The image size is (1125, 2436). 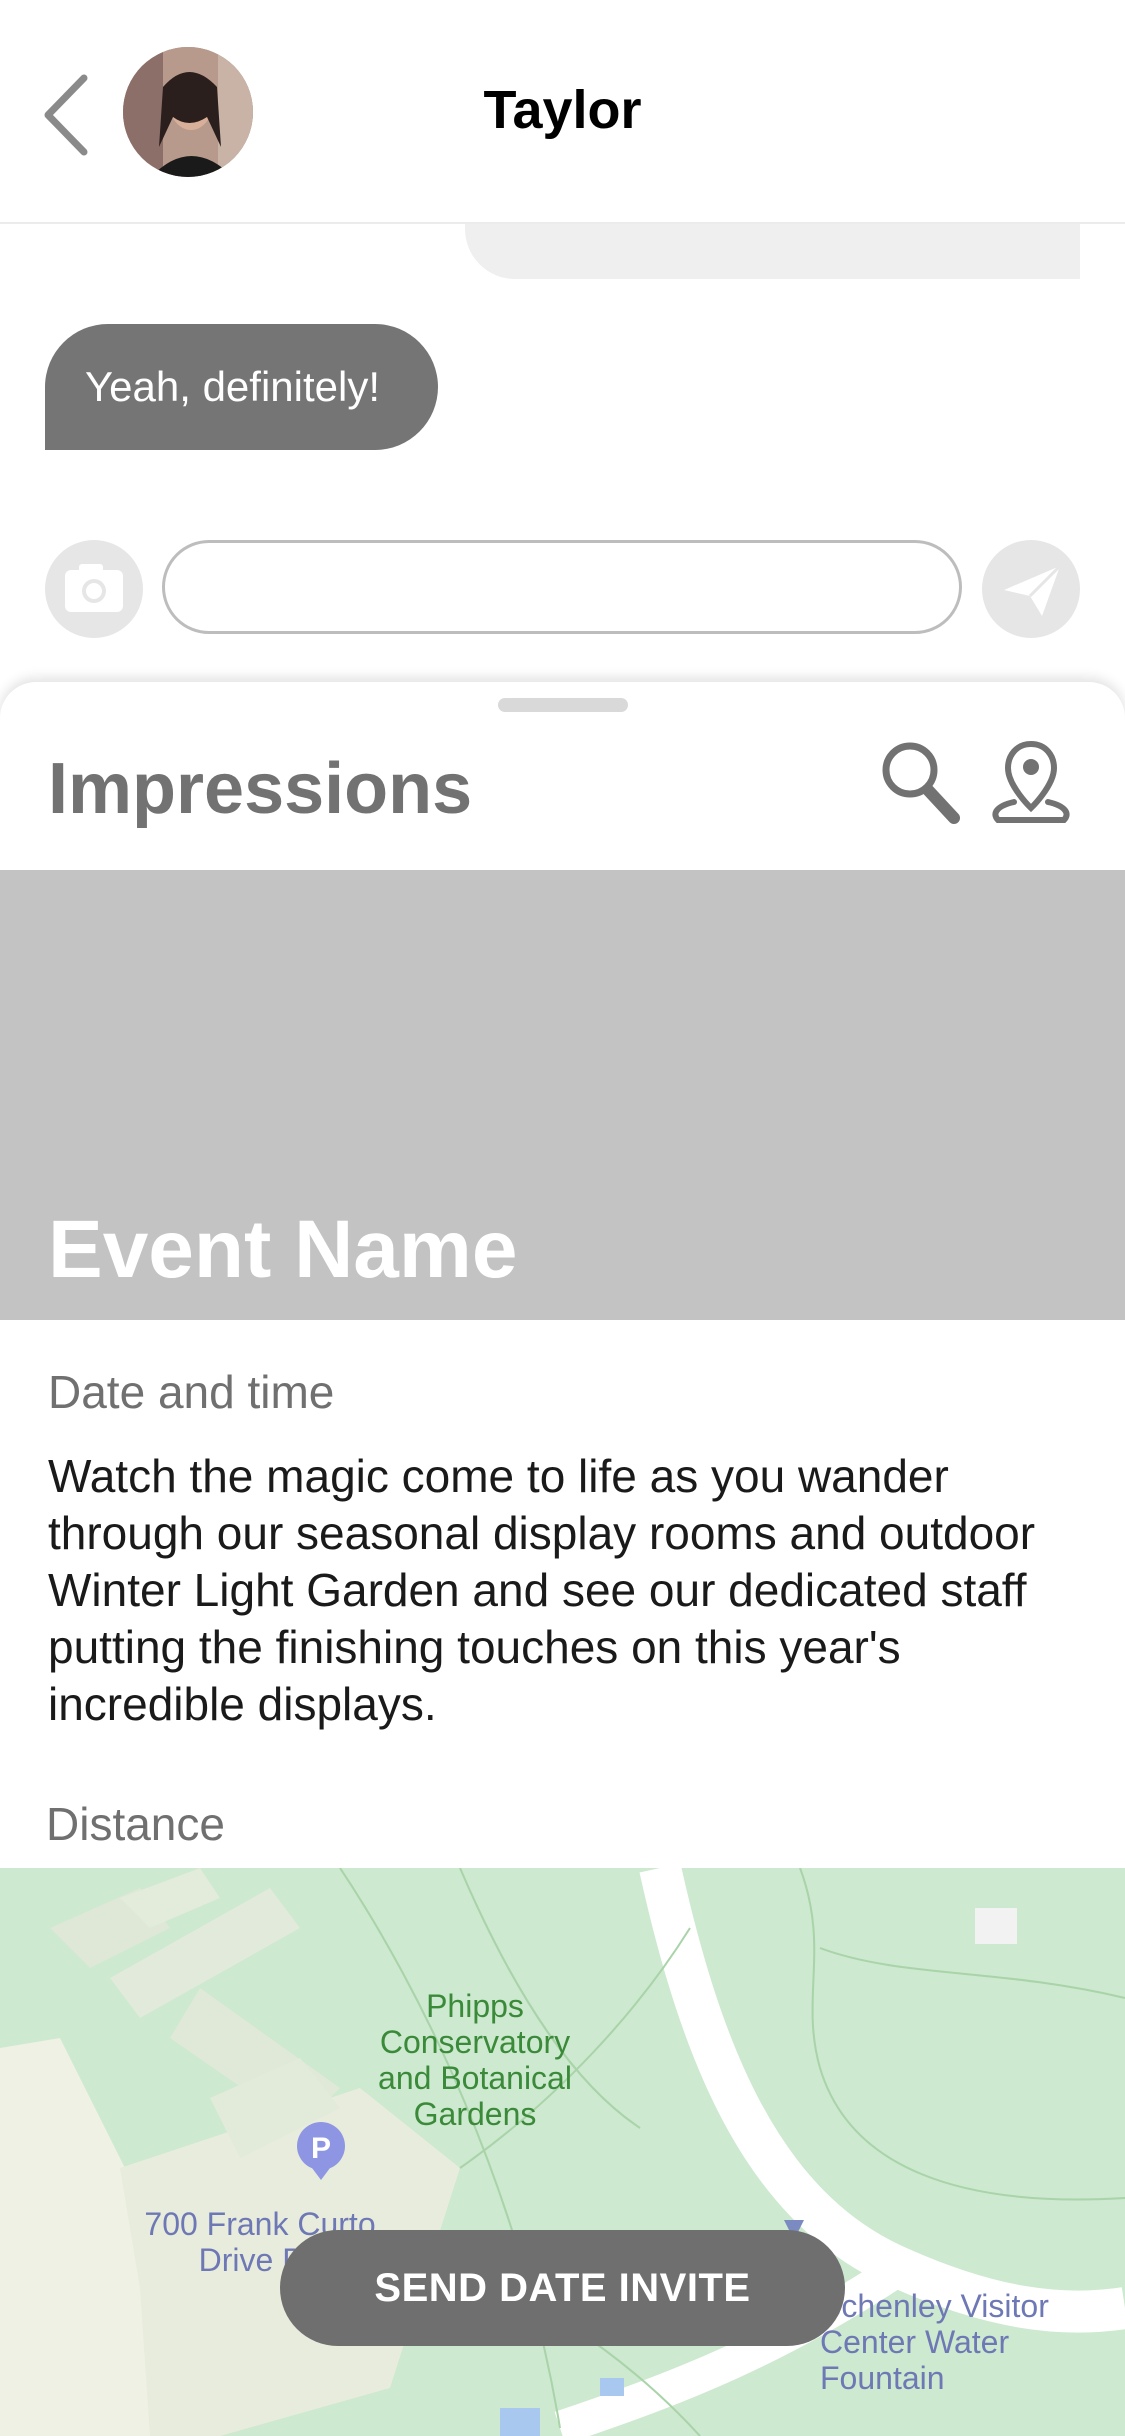 I want to click on send-button, so click(x=1031, y=589).